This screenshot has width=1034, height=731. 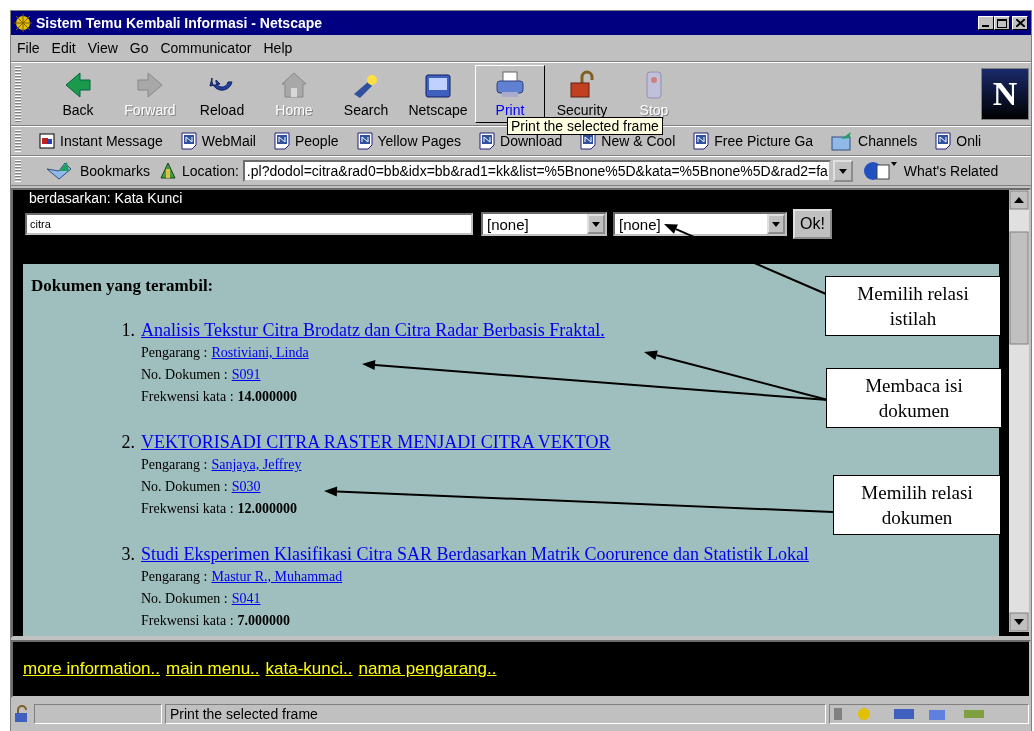 What do you see at coordinates (267, 397) in the screenshot?
I see `frequency-value: 14.000000` at bounding box center [267, 397].